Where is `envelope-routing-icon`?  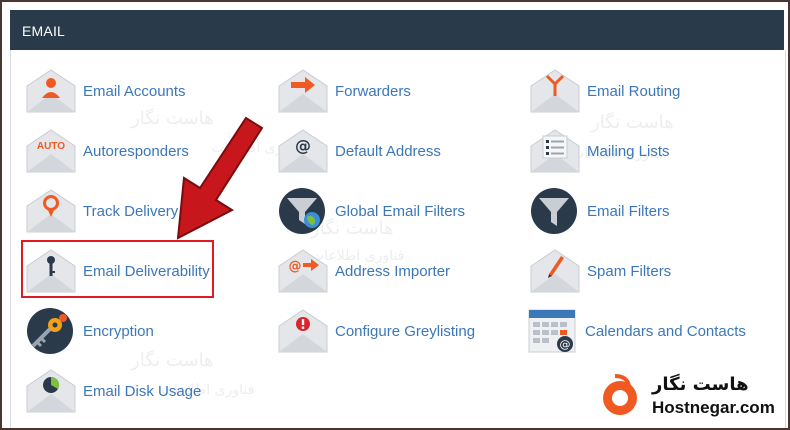 envelope-routing-icon is located at coordinates (555, 91).